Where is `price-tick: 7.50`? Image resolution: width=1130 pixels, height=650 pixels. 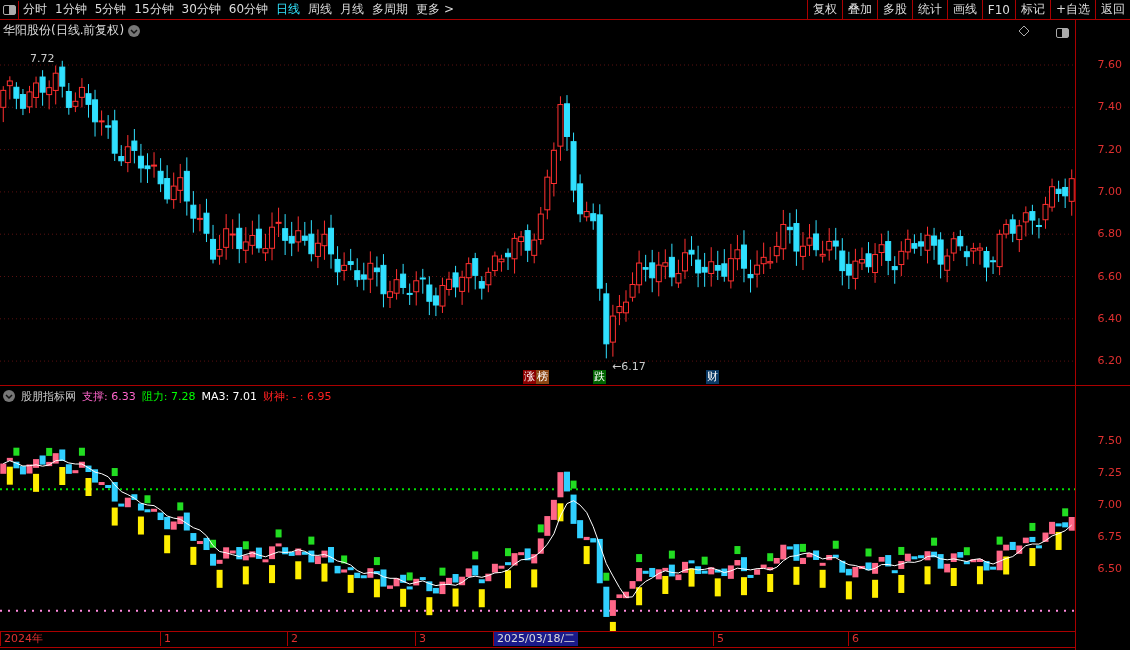
price-tick: 7.50 is located at coordinates (1109, 440).